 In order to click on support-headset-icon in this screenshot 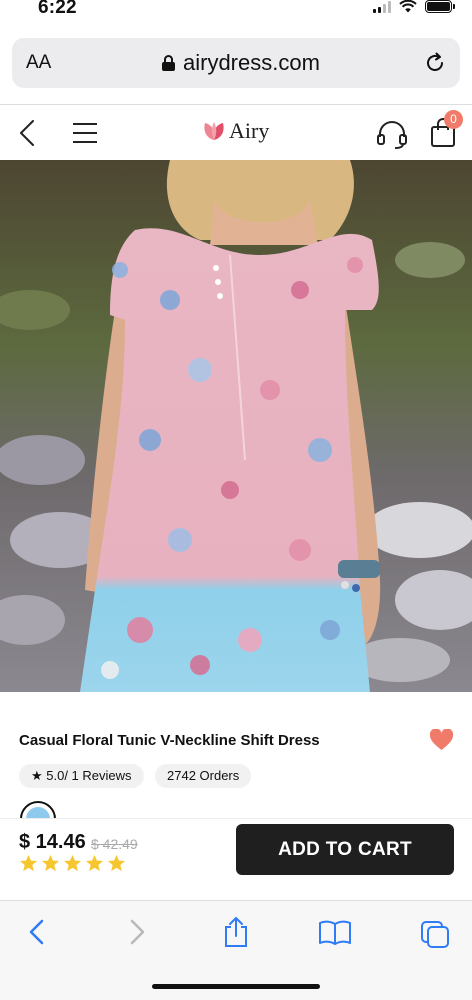, I will do `click(392, 135)`.